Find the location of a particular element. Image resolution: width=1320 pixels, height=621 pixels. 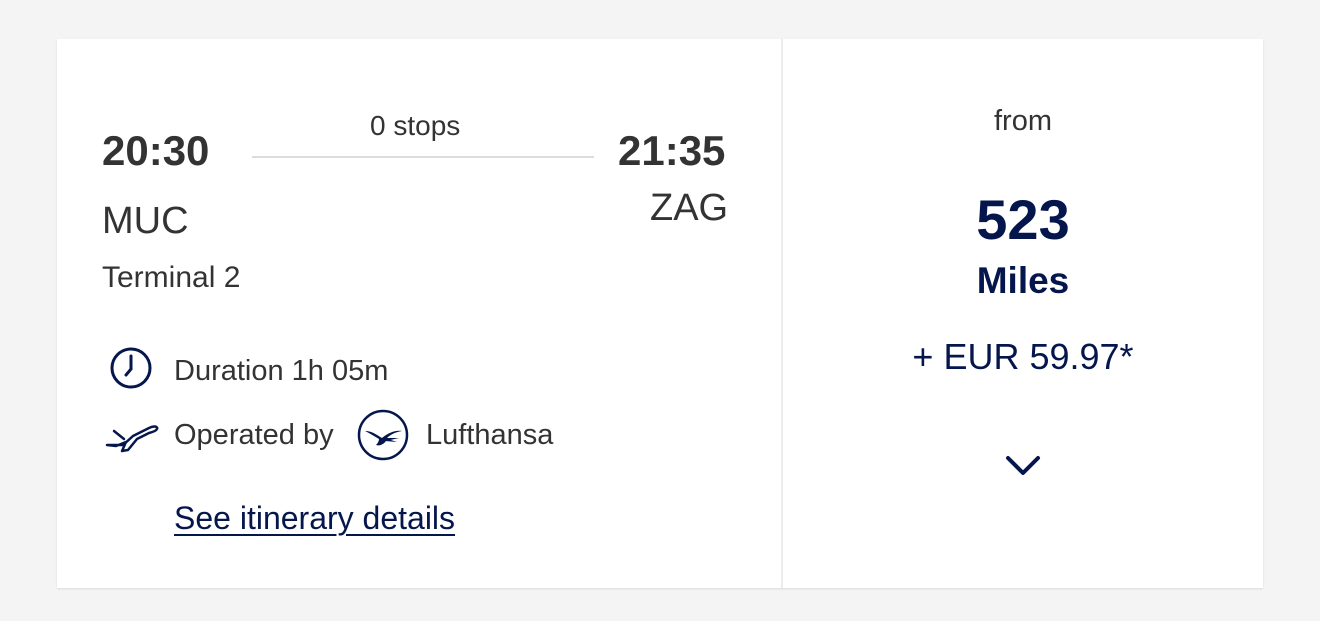

destination-airport: ZAG is located at coordinates (689, 208).